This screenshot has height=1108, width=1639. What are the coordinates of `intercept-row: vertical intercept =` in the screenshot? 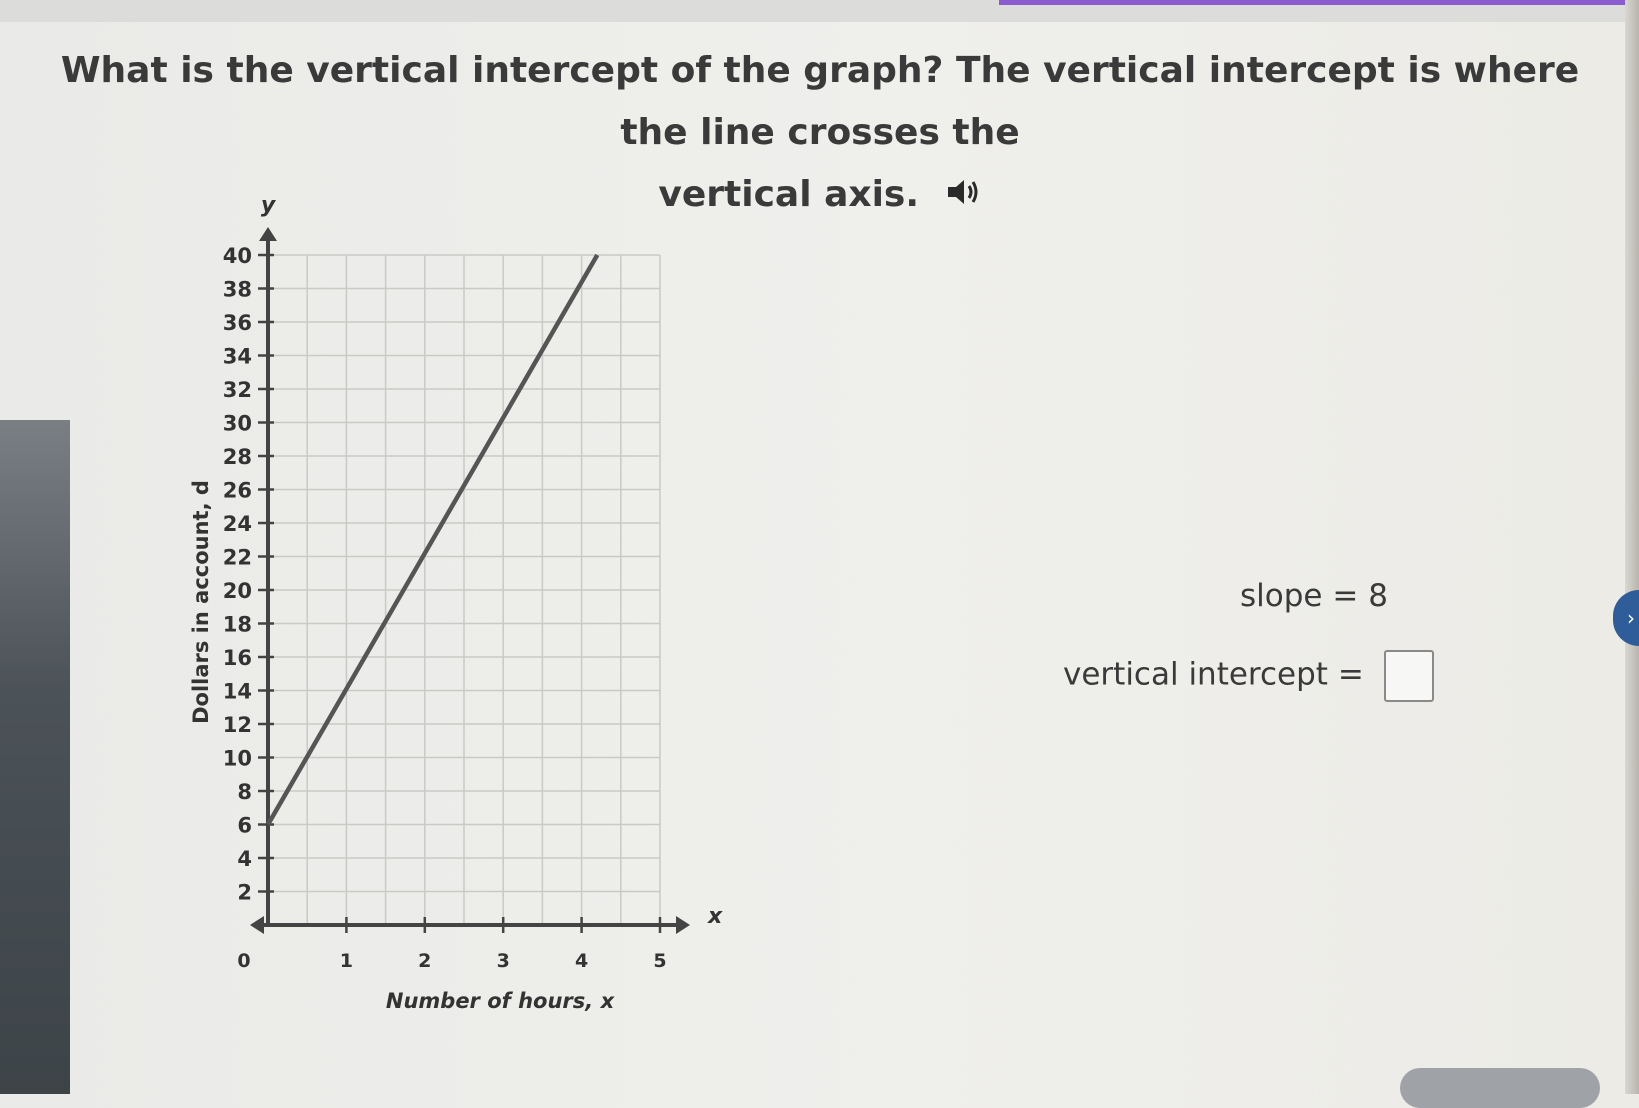 It's located at (1248, 676).